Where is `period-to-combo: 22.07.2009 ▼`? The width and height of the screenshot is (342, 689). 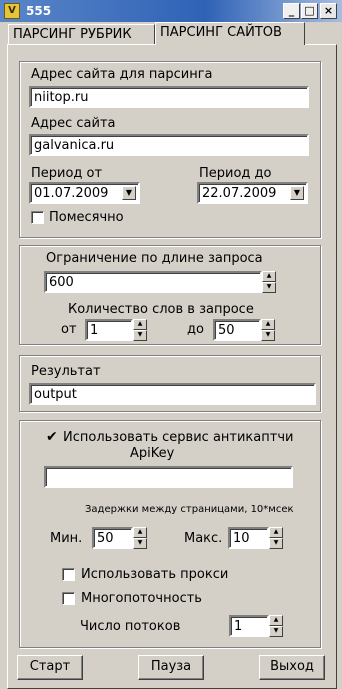 period-to-combo: 22.07.2009 ▼ is located at coordinates (252, 193).